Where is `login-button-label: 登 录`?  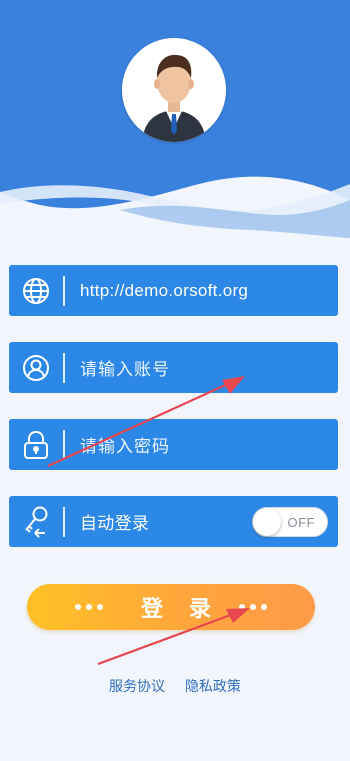 login-button-label: 登 录 is located at coordinates (181, 608).